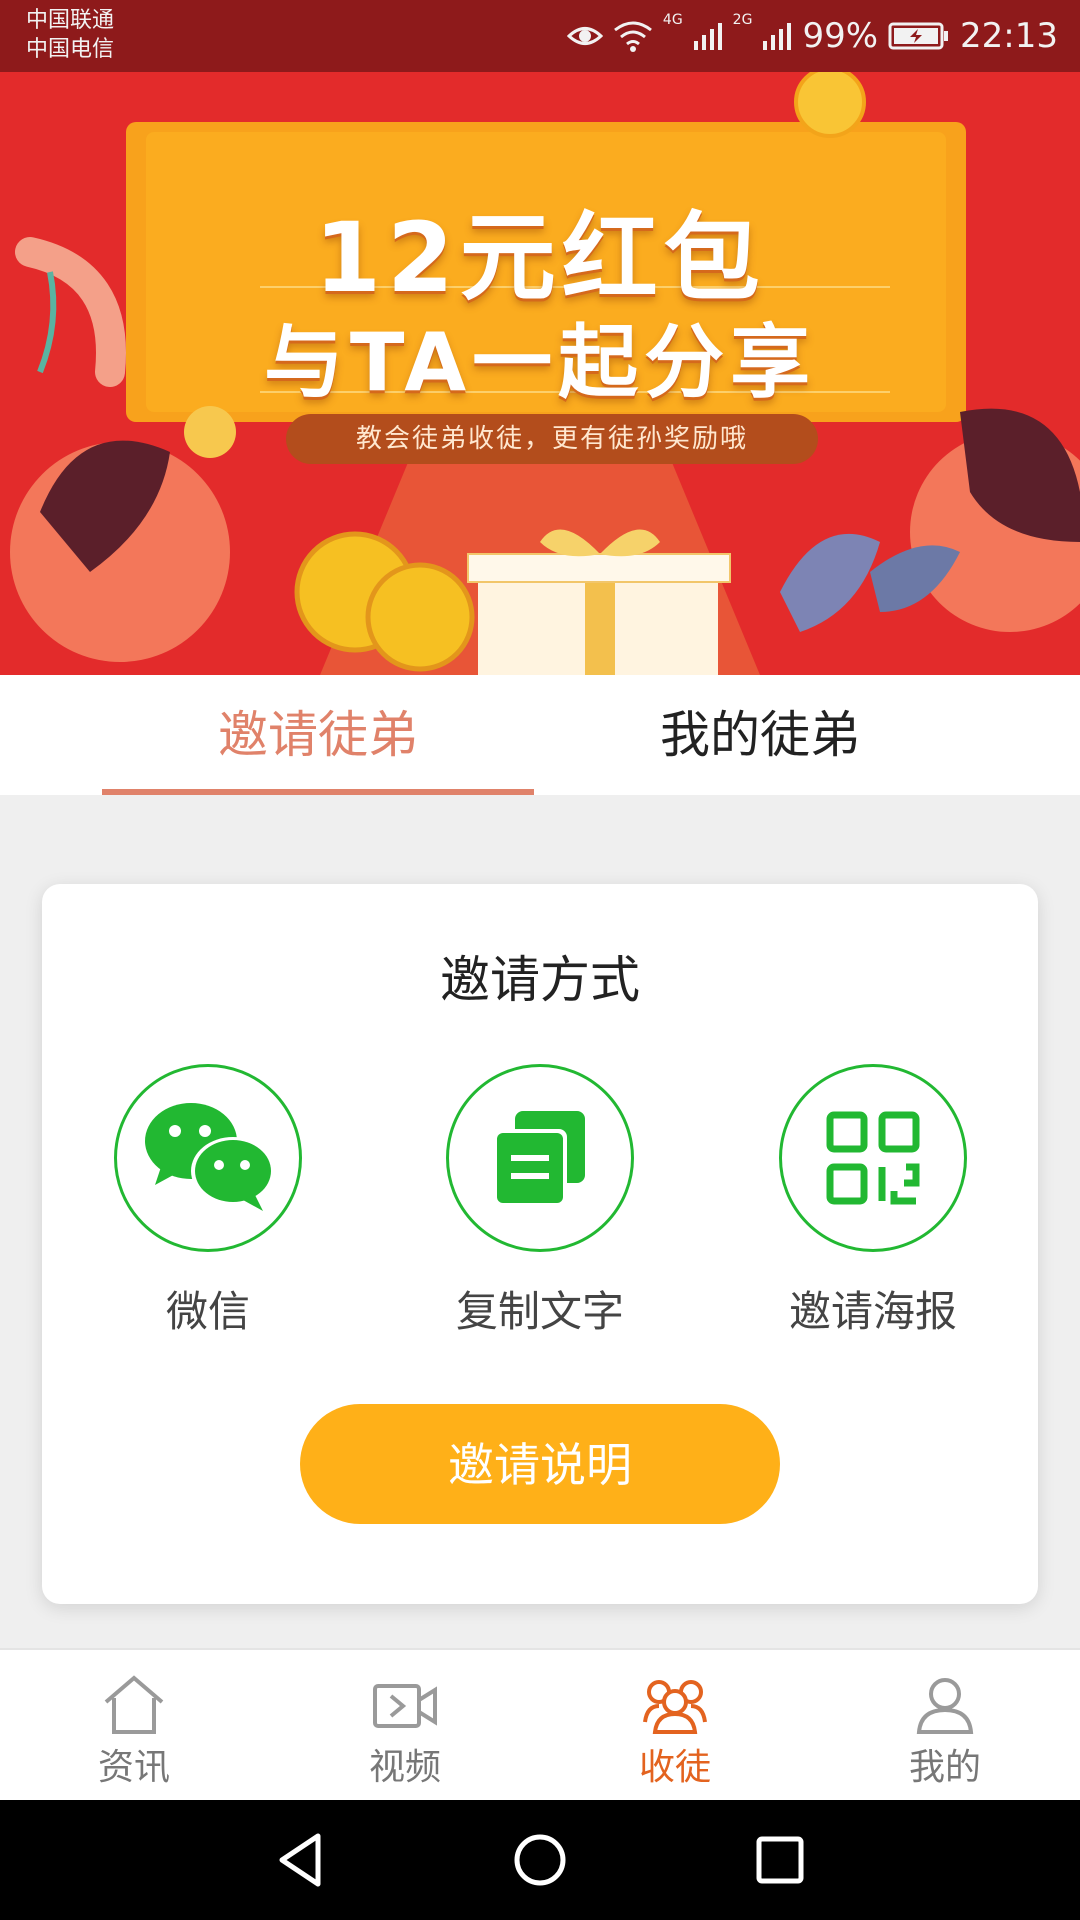 This screenshot has width=1080, height=1920. Describe the element at coordinates (918, 36) in the screenshot. I see `battery-charging-icon` at that location.